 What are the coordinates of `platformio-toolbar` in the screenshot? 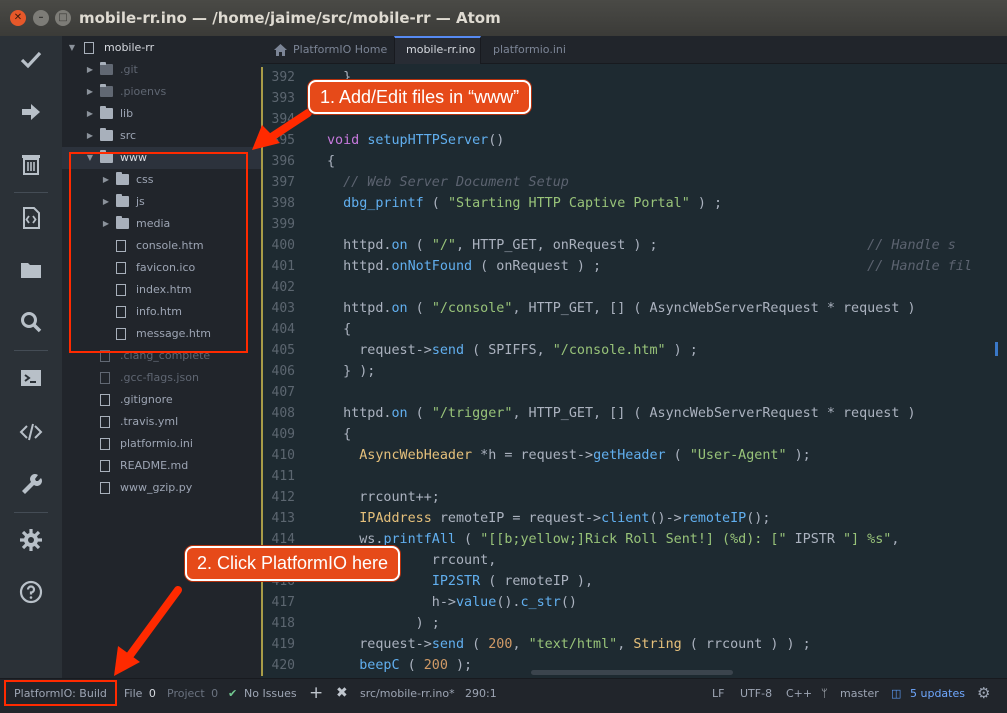 It's located at (31, 357).